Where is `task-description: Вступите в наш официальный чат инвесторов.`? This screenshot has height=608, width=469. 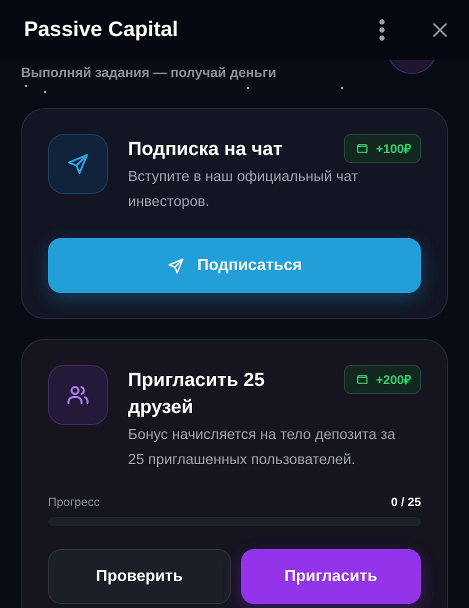
task-description: Вступите в наш официальный чат инвесторов. is located at coordinates (244, 190).